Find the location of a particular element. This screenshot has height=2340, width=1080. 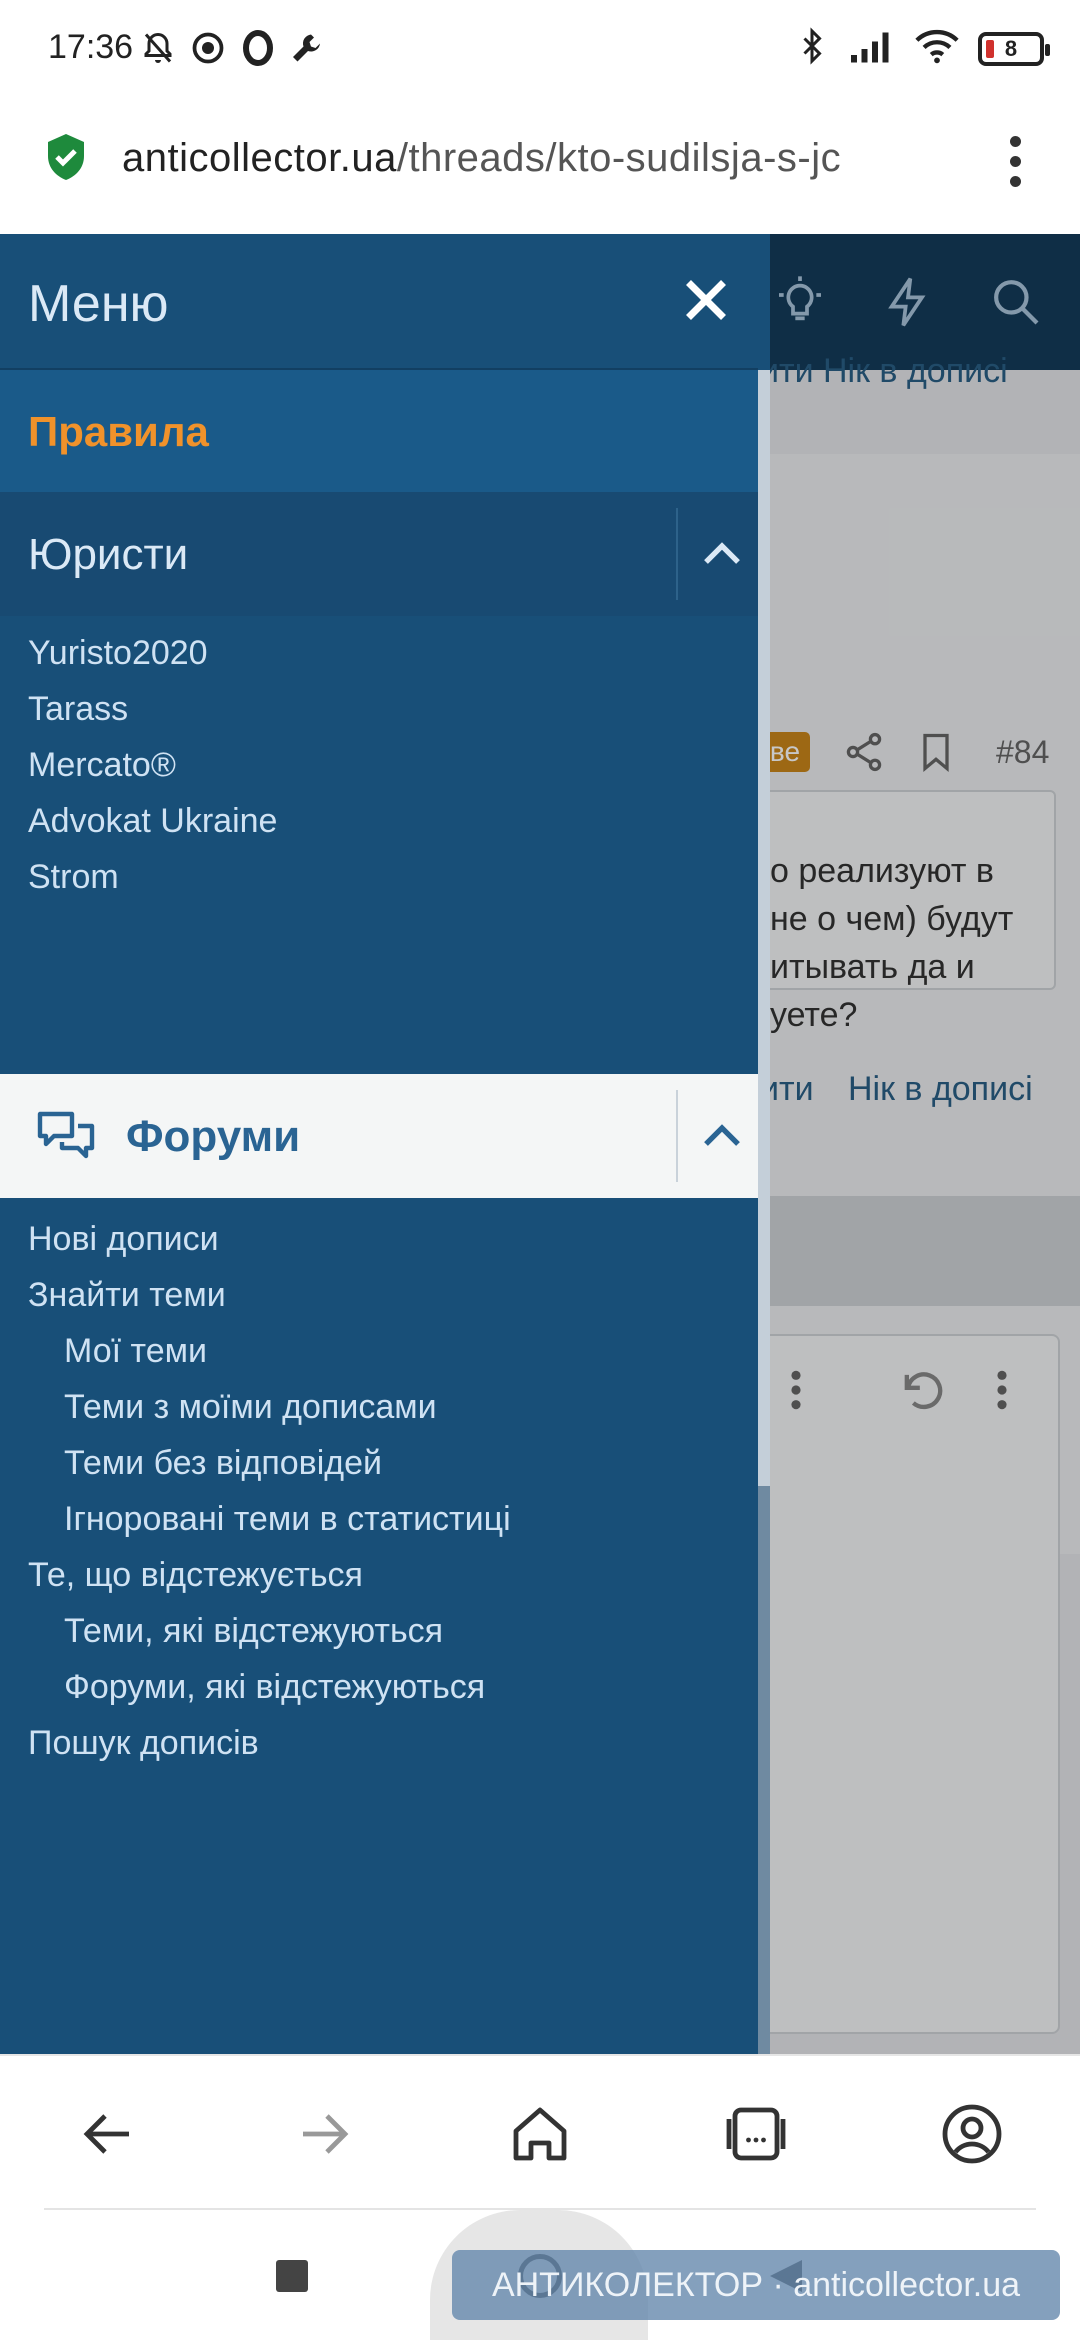

menu-item-forum-link: Ігноровані теми в статистиці is located at coordinates (287, 1519).